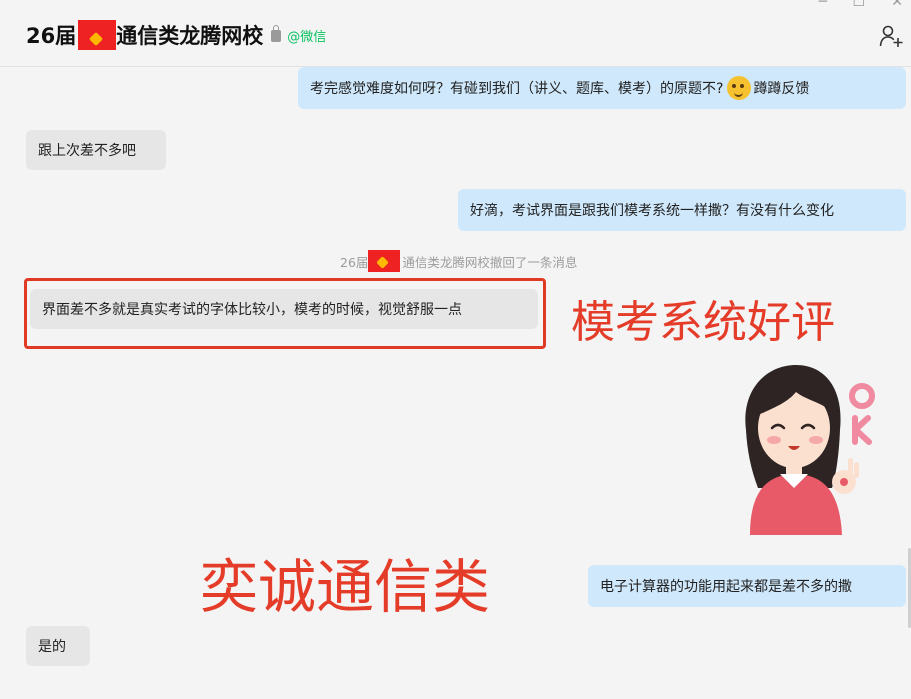 The image size is (911, 699). Describe the element at coordinates (897, 5) in the screenshot. I see `close-icon: ✕` at that location.